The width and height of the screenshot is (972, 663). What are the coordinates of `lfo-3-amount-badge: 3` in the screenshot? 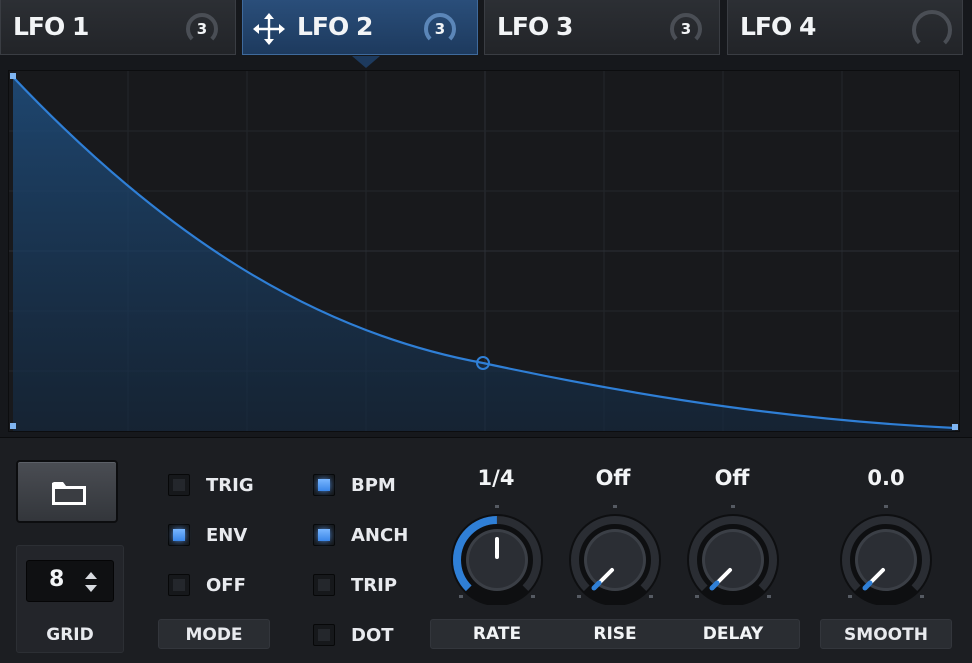 It's located at (686, 29).